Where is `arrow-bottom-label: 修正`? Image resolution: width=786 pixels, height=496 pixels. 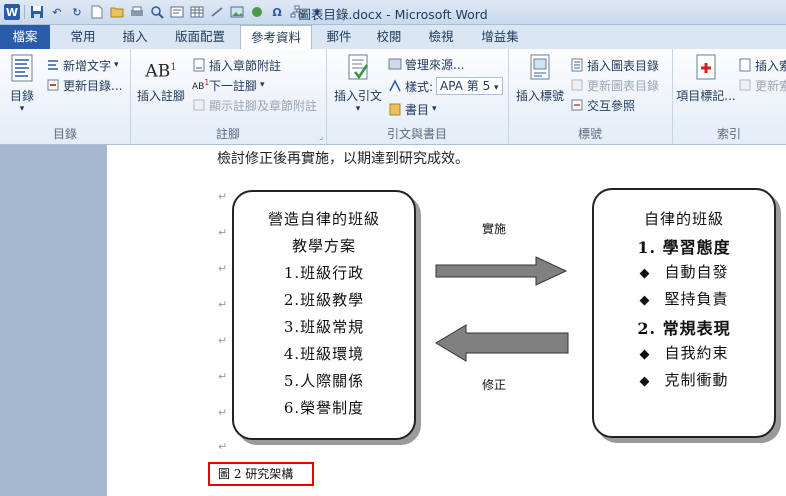 arrow-bottom-label: 修正 is located at coordinates (494, 385).